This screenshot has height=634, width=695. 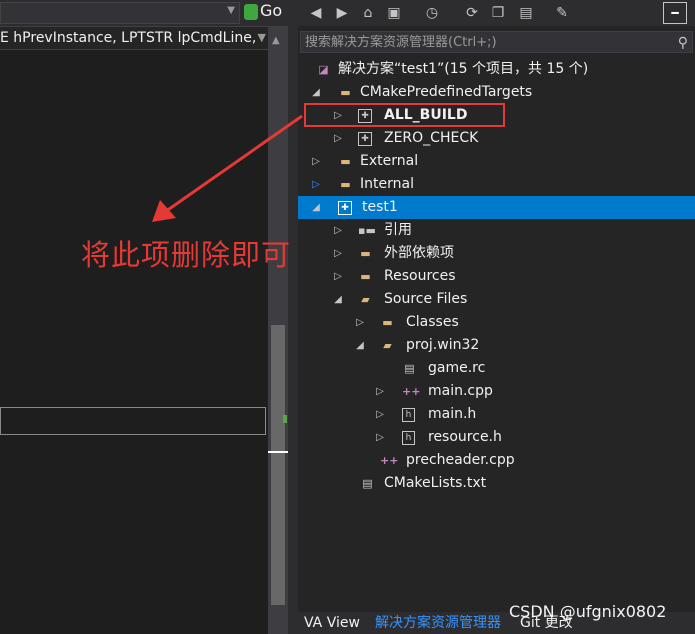 I want to click on go-label: Go, so click(x=271, y=10).